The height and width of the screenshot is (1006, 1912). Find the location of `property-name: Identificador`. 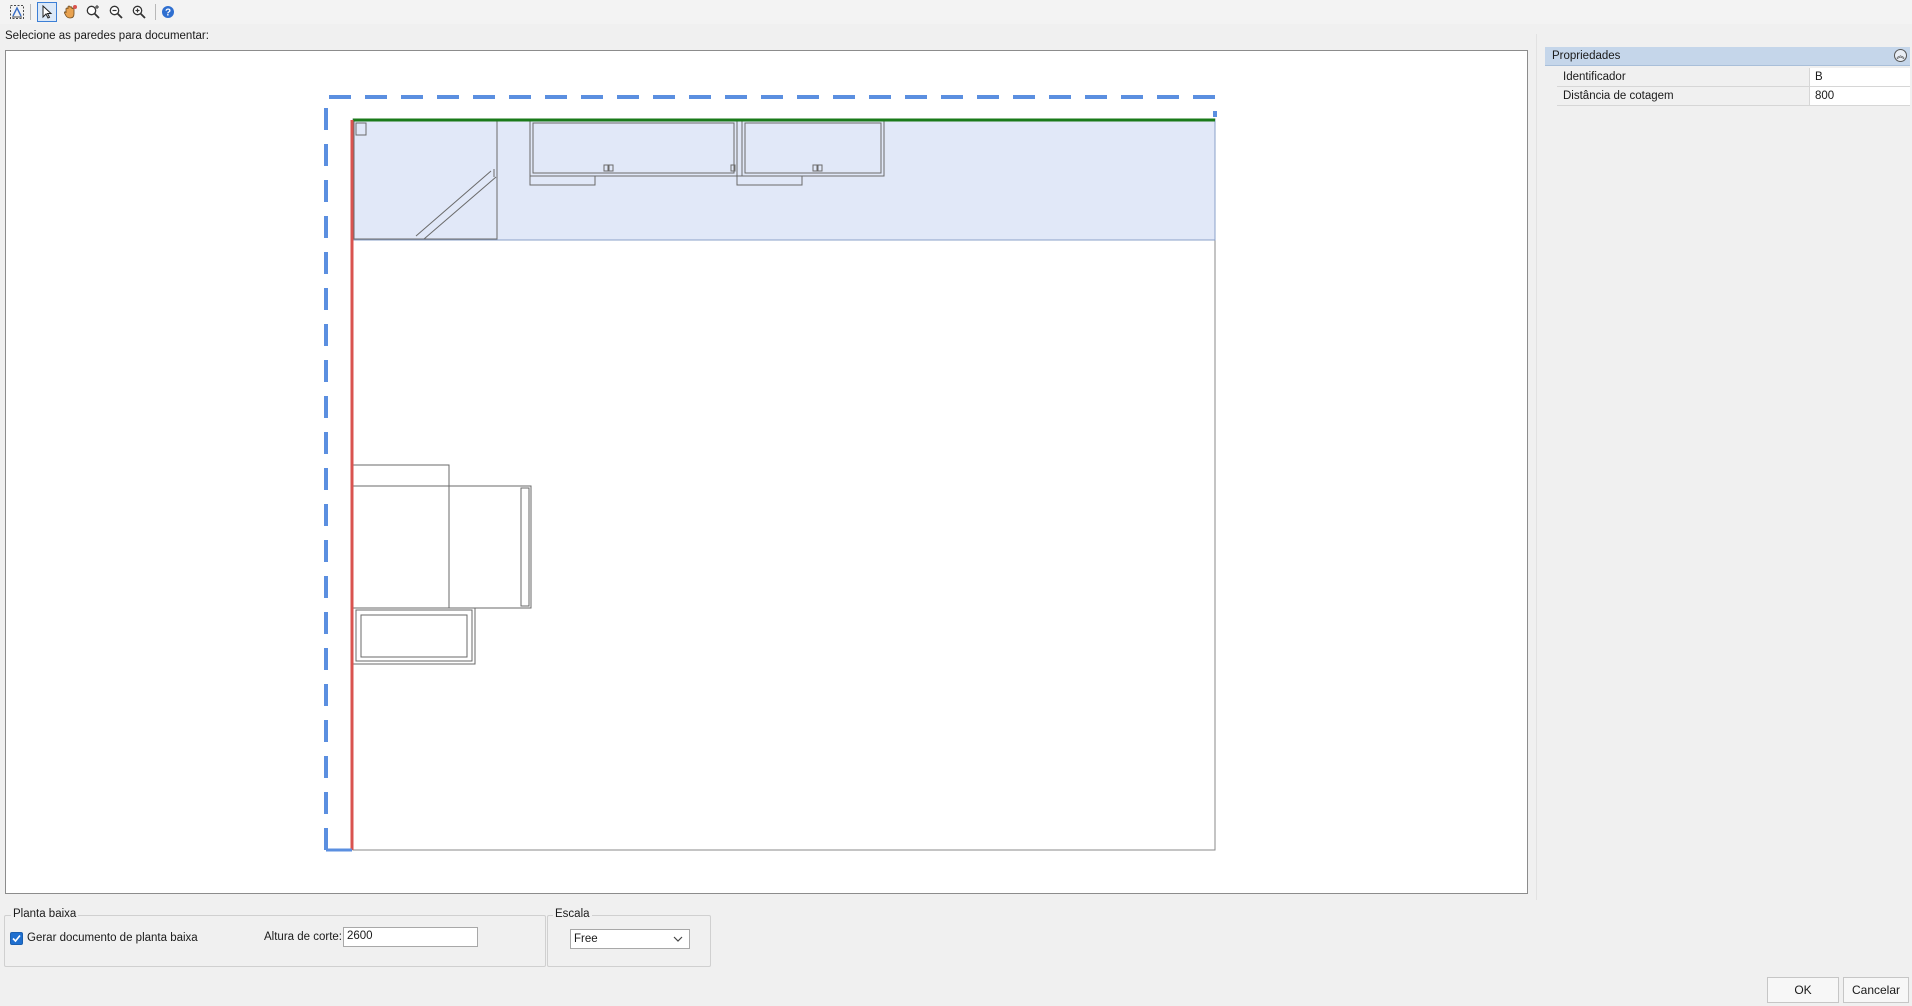

property-name: Identificador is located at coordinates (1594, 77).